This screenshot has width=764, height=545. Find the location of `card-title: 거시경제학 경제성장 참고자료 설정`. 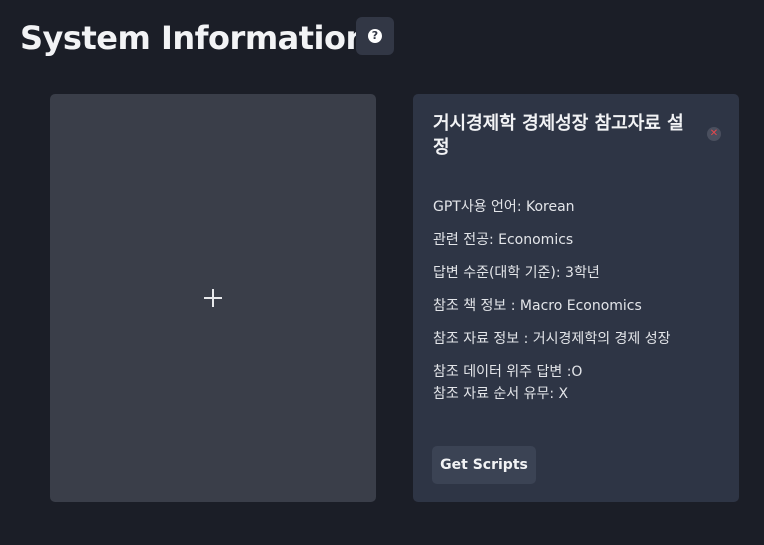

card-title: 거시경제학 경제성장 참고자료 설정 is located at coordinates (558, 135).